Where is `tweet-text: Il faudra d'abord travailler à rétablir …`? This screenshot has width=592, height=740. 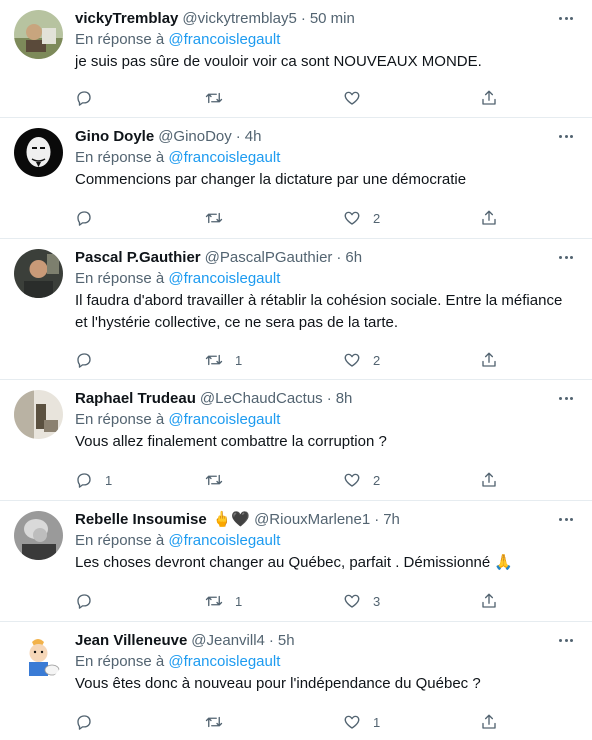
tweet-text: Il faudra d'abord travailler à rétablir … is located at coordinates (326, 312).